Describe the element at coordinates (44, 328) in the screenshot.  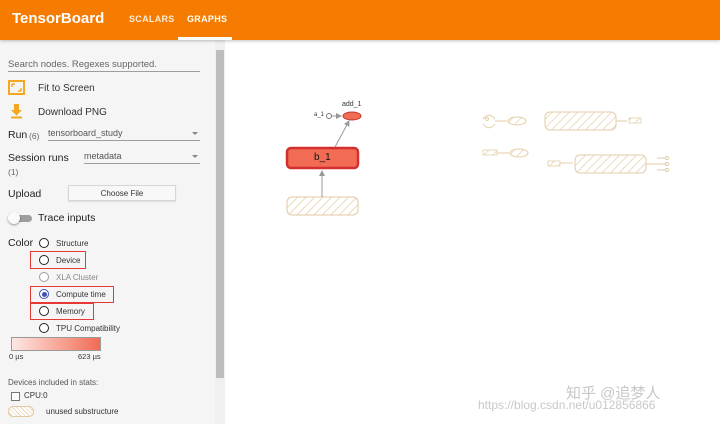
I see `radio-tpu-compatibility` at that location.